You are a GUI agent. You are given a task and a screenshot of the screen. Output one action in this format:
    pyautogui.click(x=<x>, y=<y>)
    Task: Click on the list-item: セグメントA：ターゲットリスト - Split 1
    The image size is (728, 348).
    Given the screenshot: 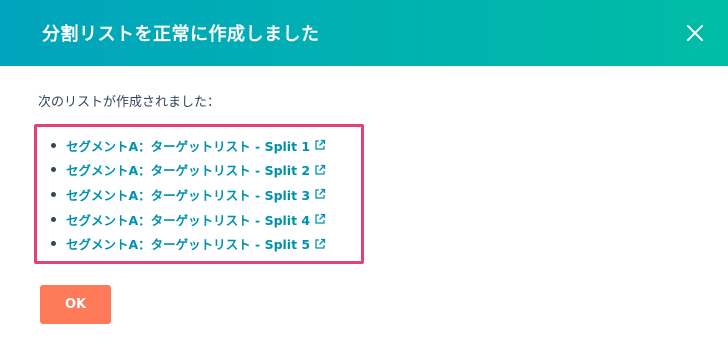 What is the action you would take?
    pyautogui.click(x=206, y=145)
    